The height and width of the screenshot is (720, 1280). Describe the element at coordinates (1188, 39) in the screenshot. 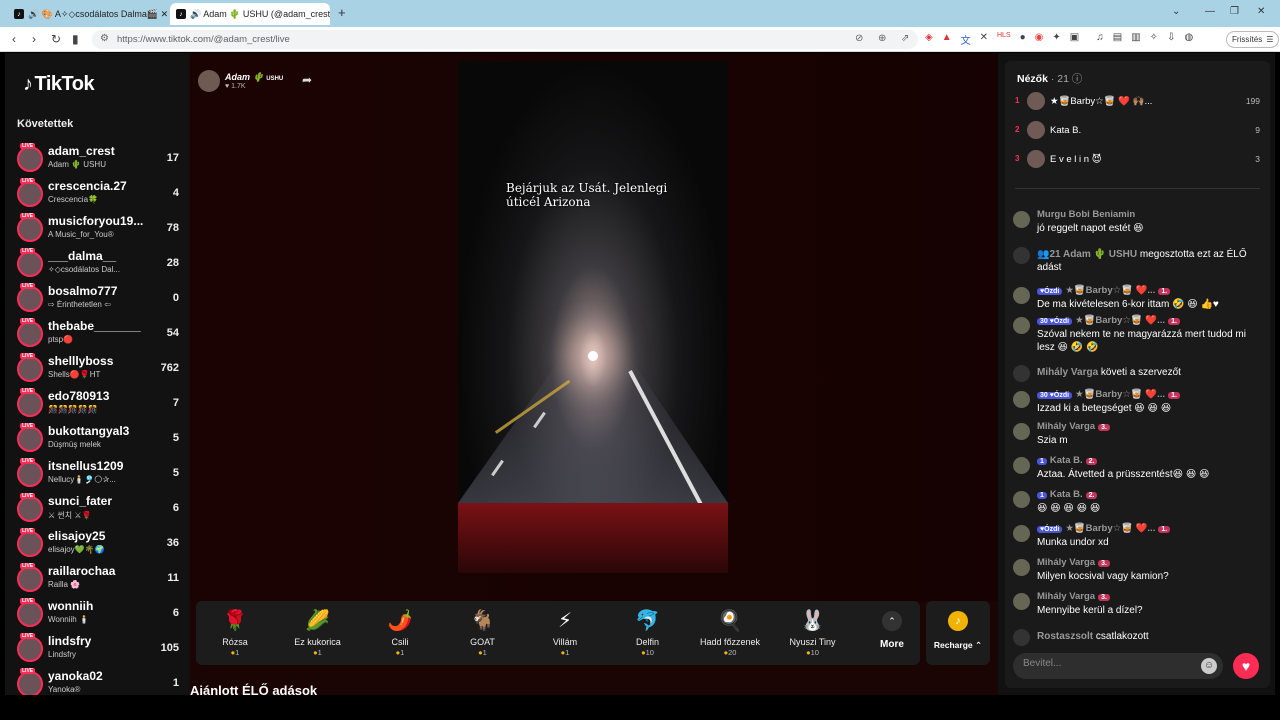

I see `profile-icon: ◍` at that location.